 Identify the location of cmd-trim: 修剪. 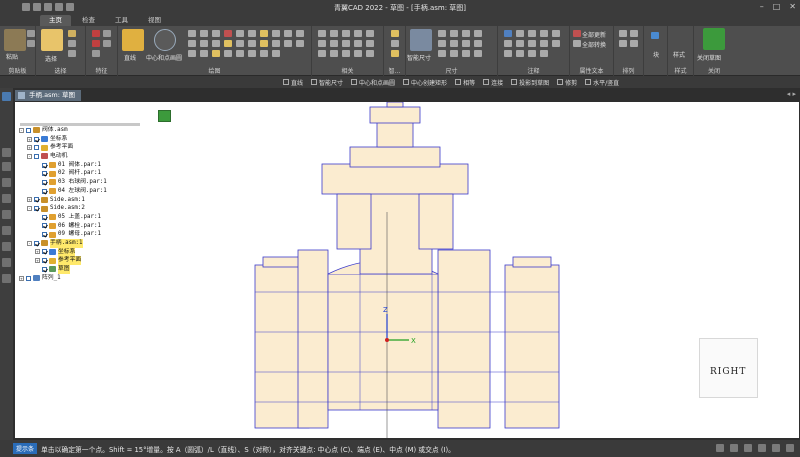
(567, 82).